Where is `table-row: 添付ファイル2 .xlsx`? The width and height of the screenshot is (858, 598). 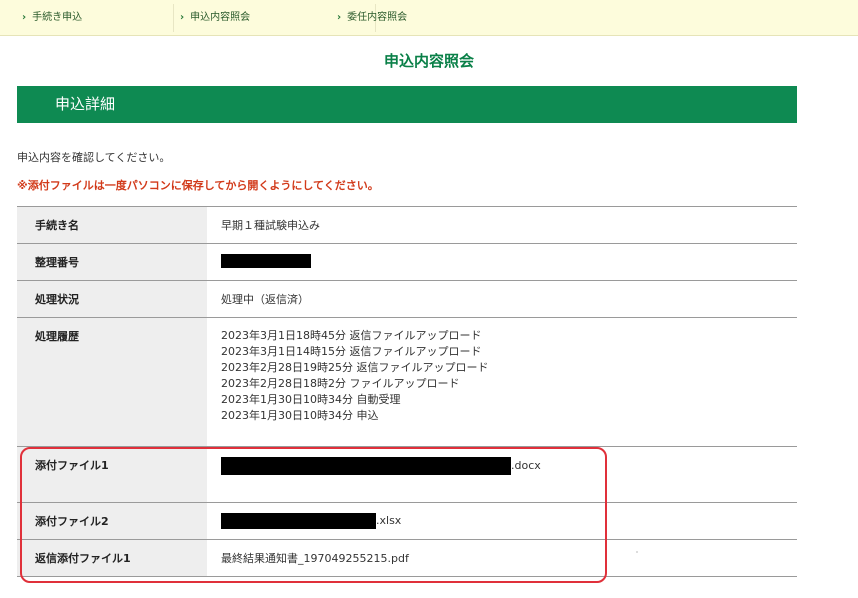
table-row: 添付ファイル2 .xlsx is located at coordinates (407, 521).